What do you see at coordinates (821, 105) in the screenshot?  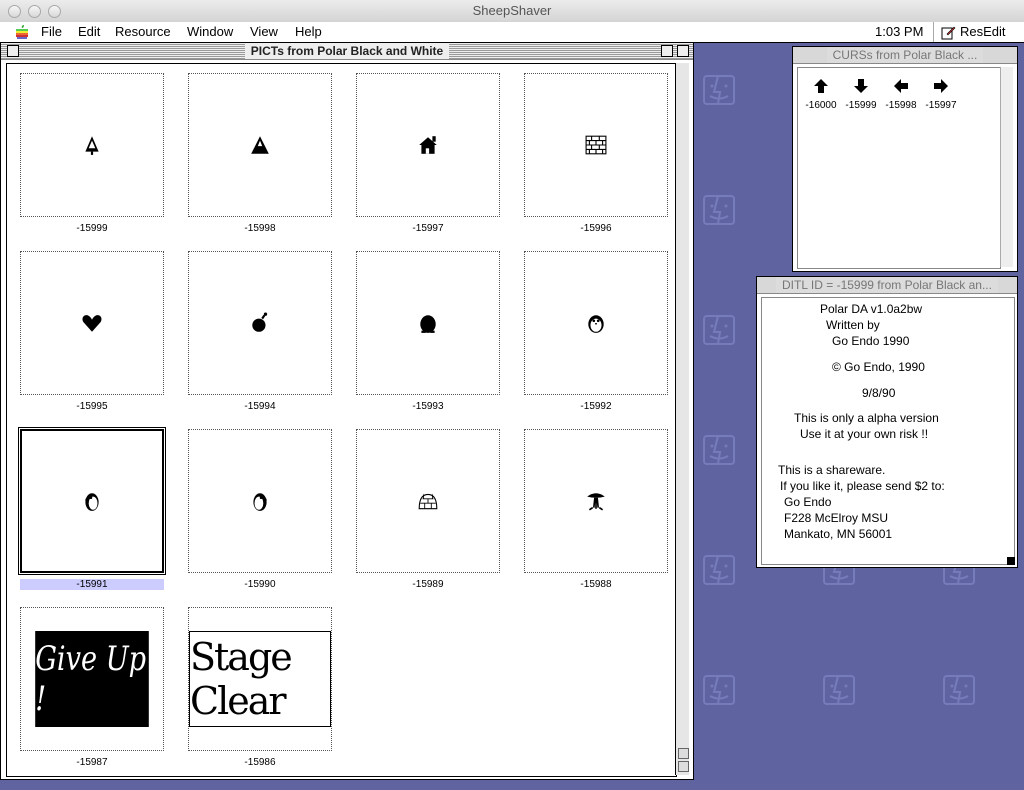 I see `curs-id-label: -16000` at bounding box center [821, 105].